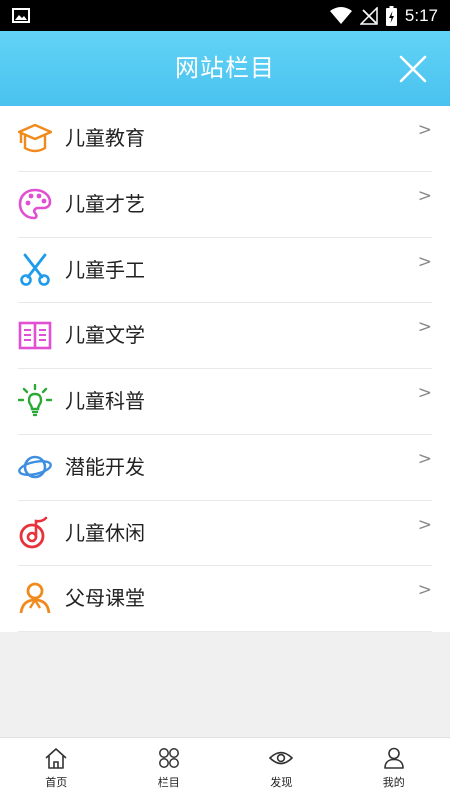 The image size is (450, 800). I want to click on menu-item-label: 儿童才艺, so click(105, 203).